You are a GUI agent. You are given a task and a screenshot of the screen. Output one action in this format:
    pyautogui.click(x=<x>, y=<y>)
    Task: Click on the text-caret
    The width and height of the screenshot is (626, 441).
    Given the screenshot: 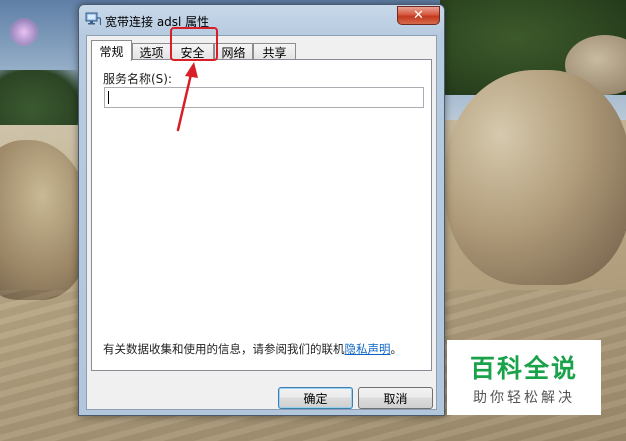 What is the action you would take?
    pyautogui.click(x=108, y=97)
    